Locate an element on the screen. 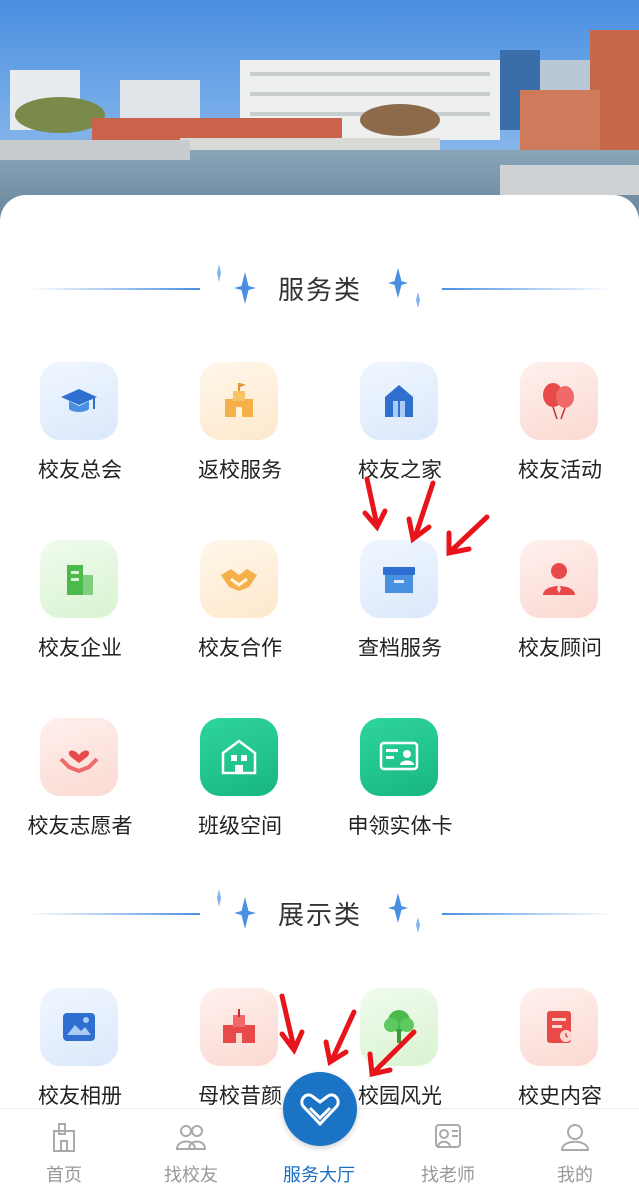 The width and height of the screenshot is (639, 1197). tab-label: 首页 is located at coordinates (64, 1175).